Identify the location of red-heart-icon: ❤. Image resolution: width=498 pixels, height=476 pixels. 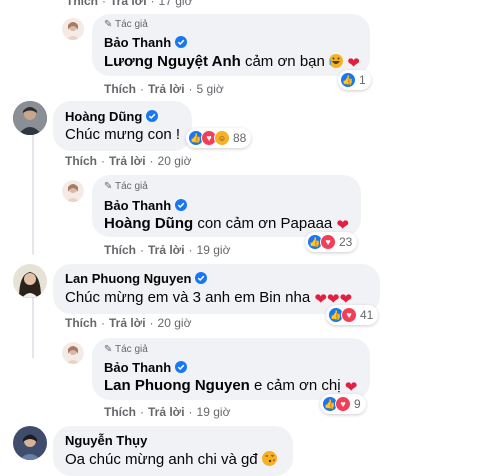
(320, 299).